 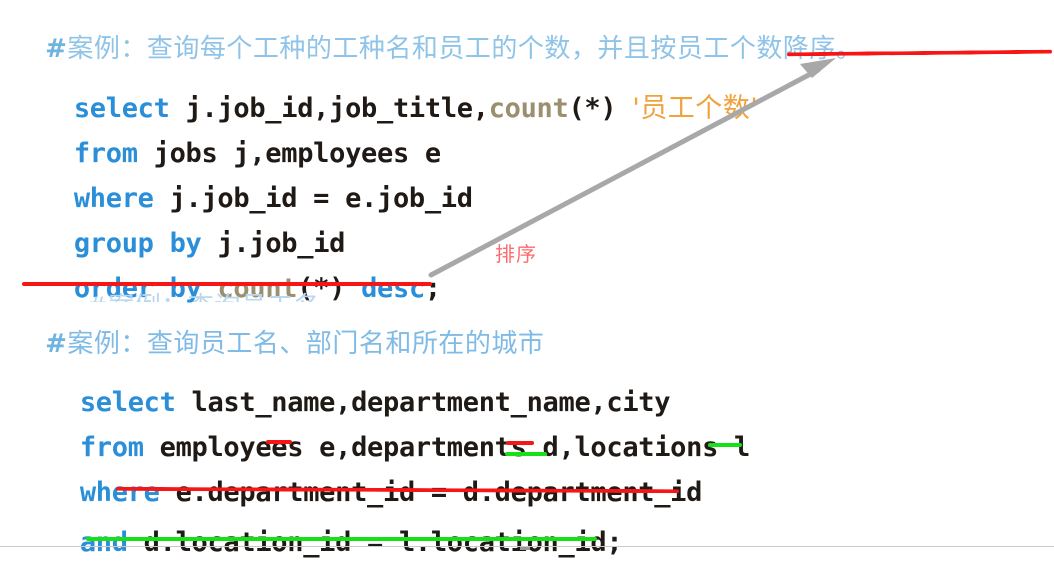 I want to click on column-alias-literal: '员工个数', so click(x=695, y=108).